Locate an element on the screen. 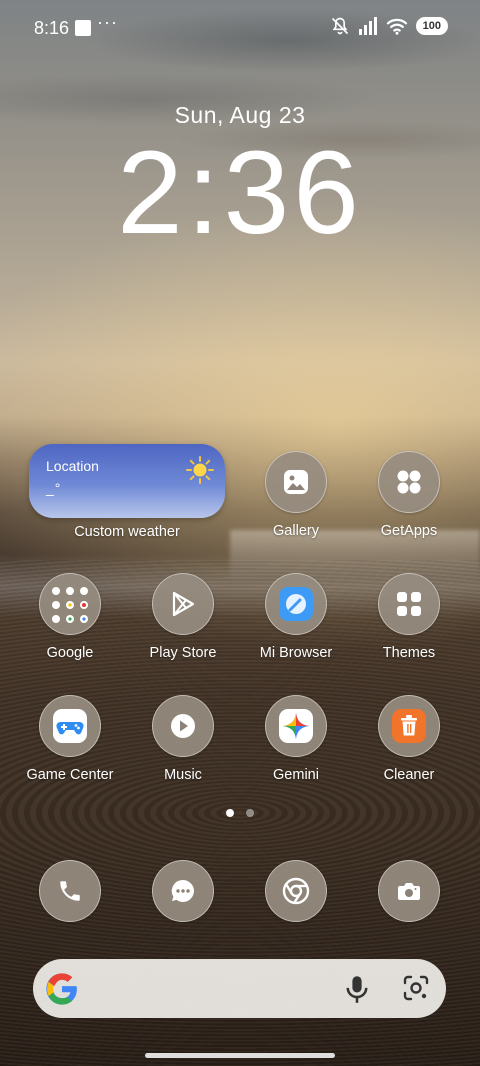 The height and width of the screenshot is (1066, 480). folder-google: Google is located at coordinates (70, 617).